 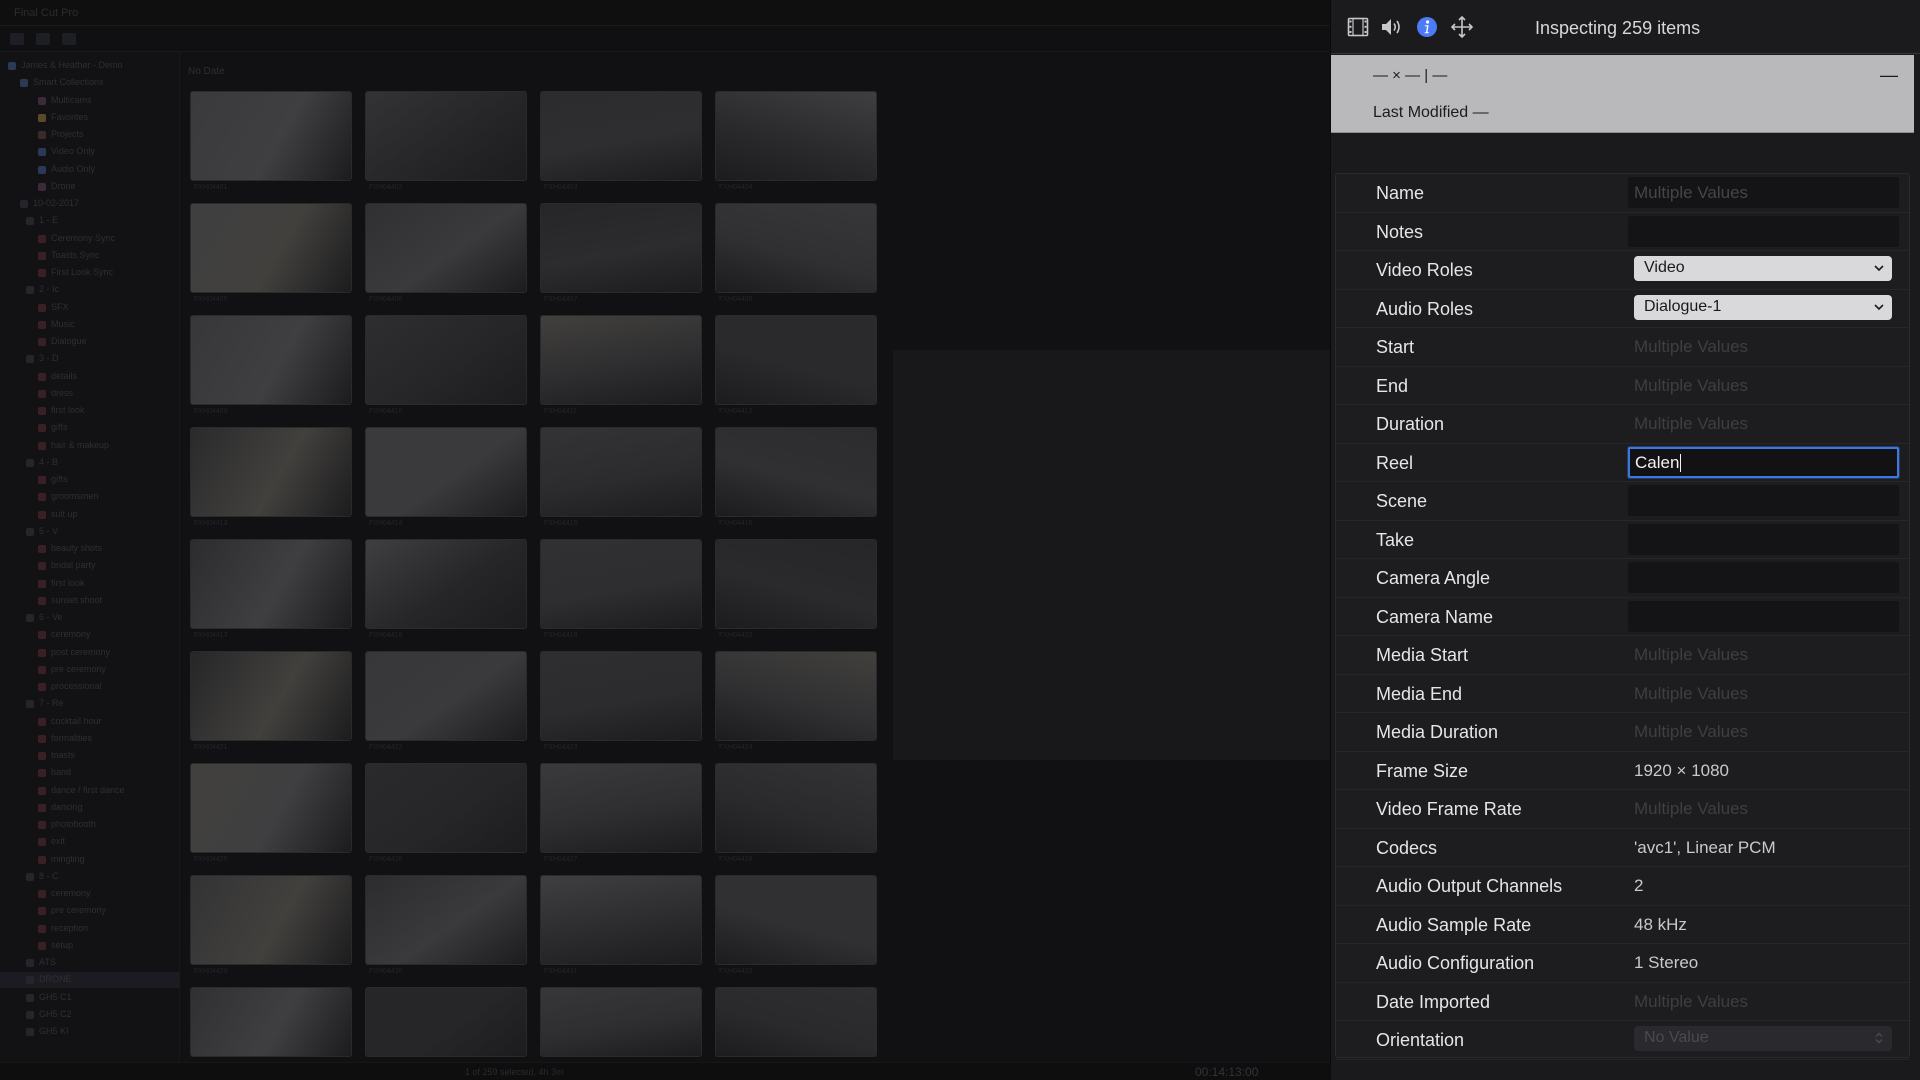 I want to click on sidebar-item: reception, so click(x=90, y=929).